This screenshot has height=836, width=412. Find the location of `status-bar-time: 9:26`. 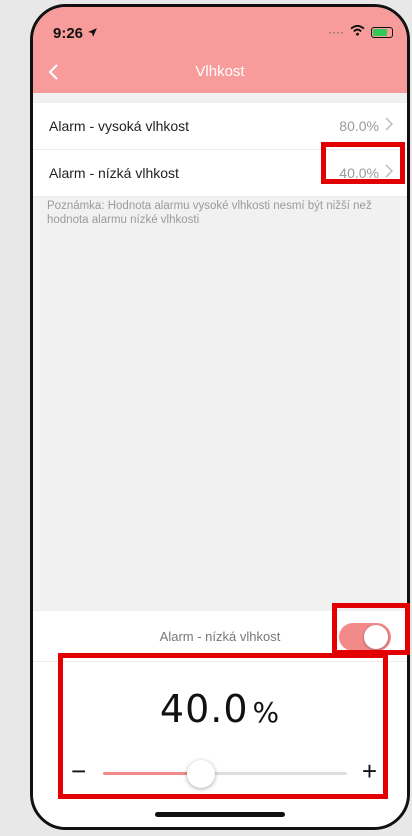

status-bar-time: 9:26 is located at coordinates (75, 33).